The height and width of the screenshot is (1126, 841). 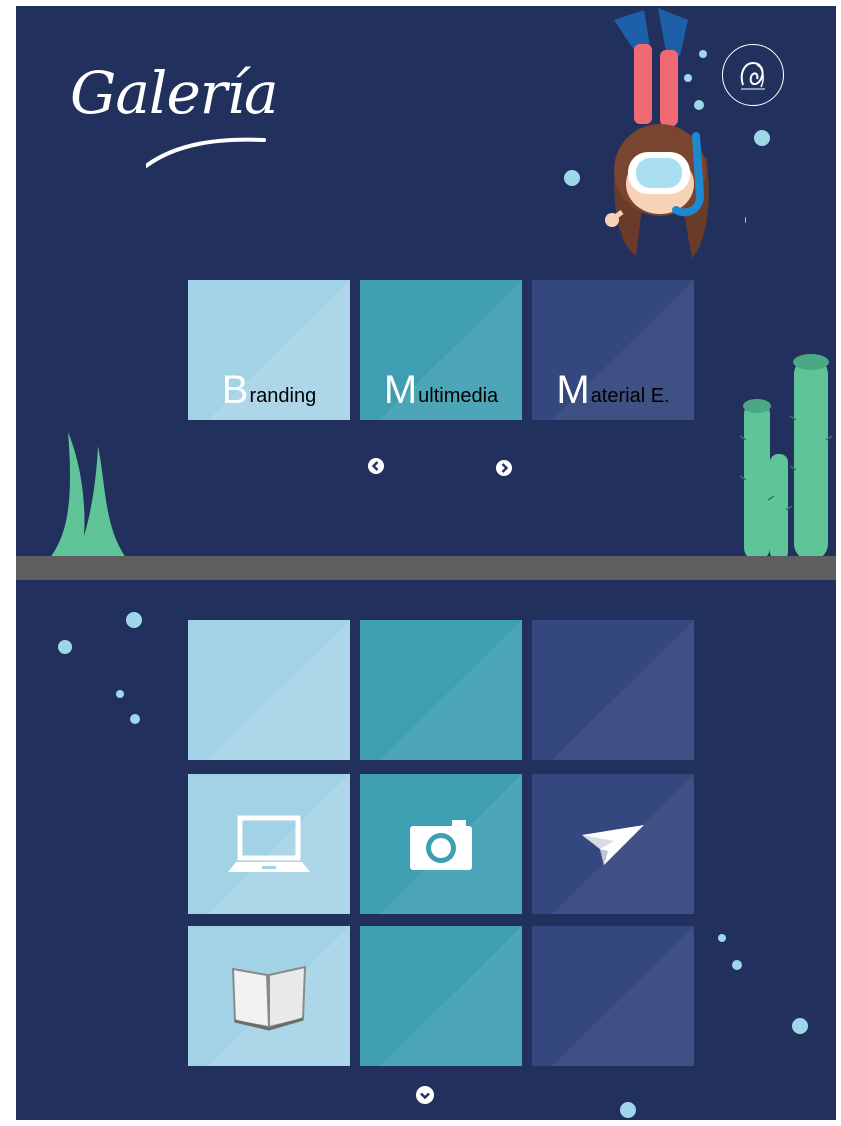 What do you see at coordinates (441, 350) in the screenshot?
I see `category-tile-multimedia: Multimedia` at bounding box center [441, 350].